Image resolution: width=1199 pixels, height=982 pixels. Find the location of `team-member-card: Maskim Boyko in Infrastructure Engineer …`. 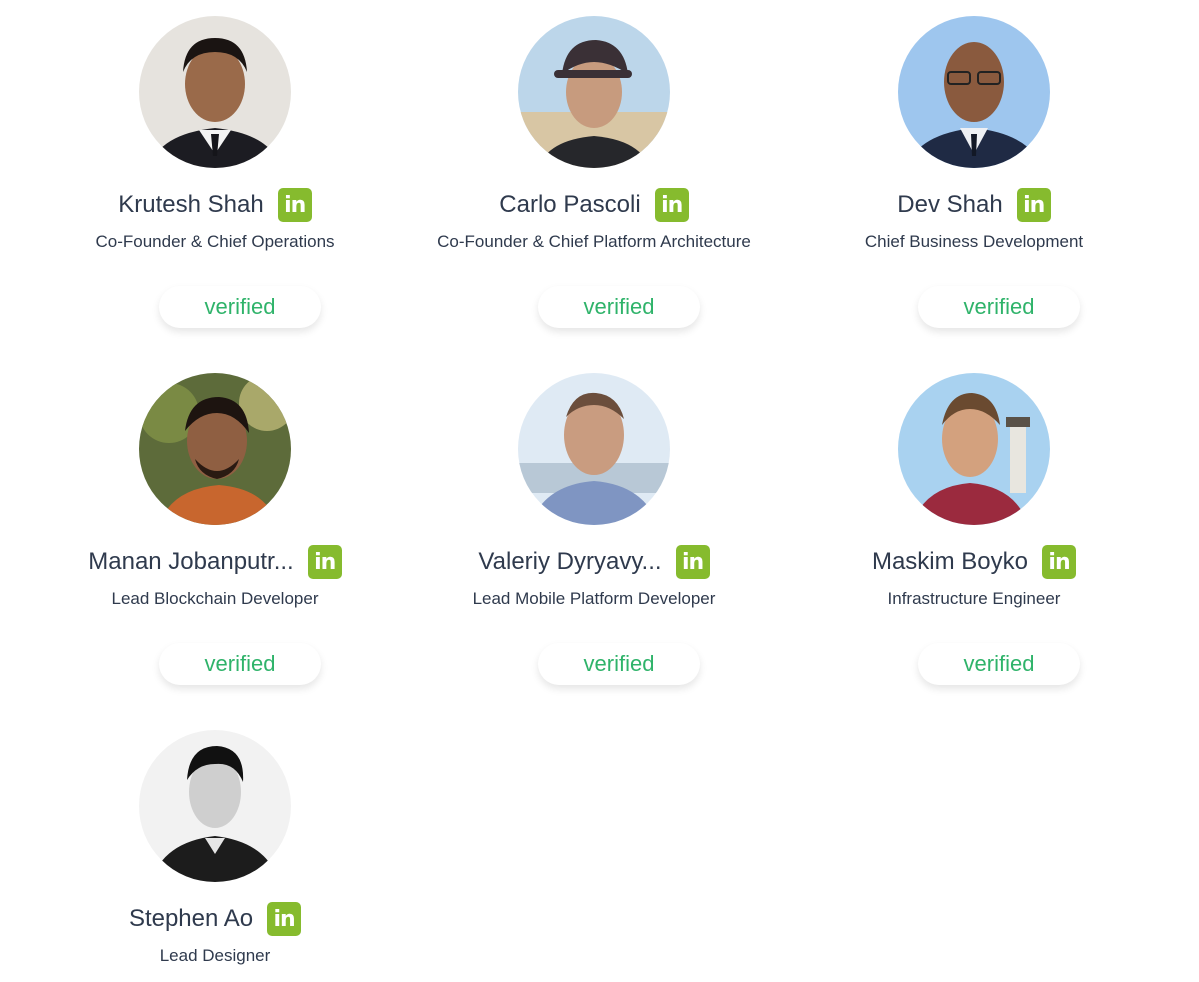

team-member-card: Maskim Boyko in Infrastructure Engineer … is located at coordinates (974, 527).